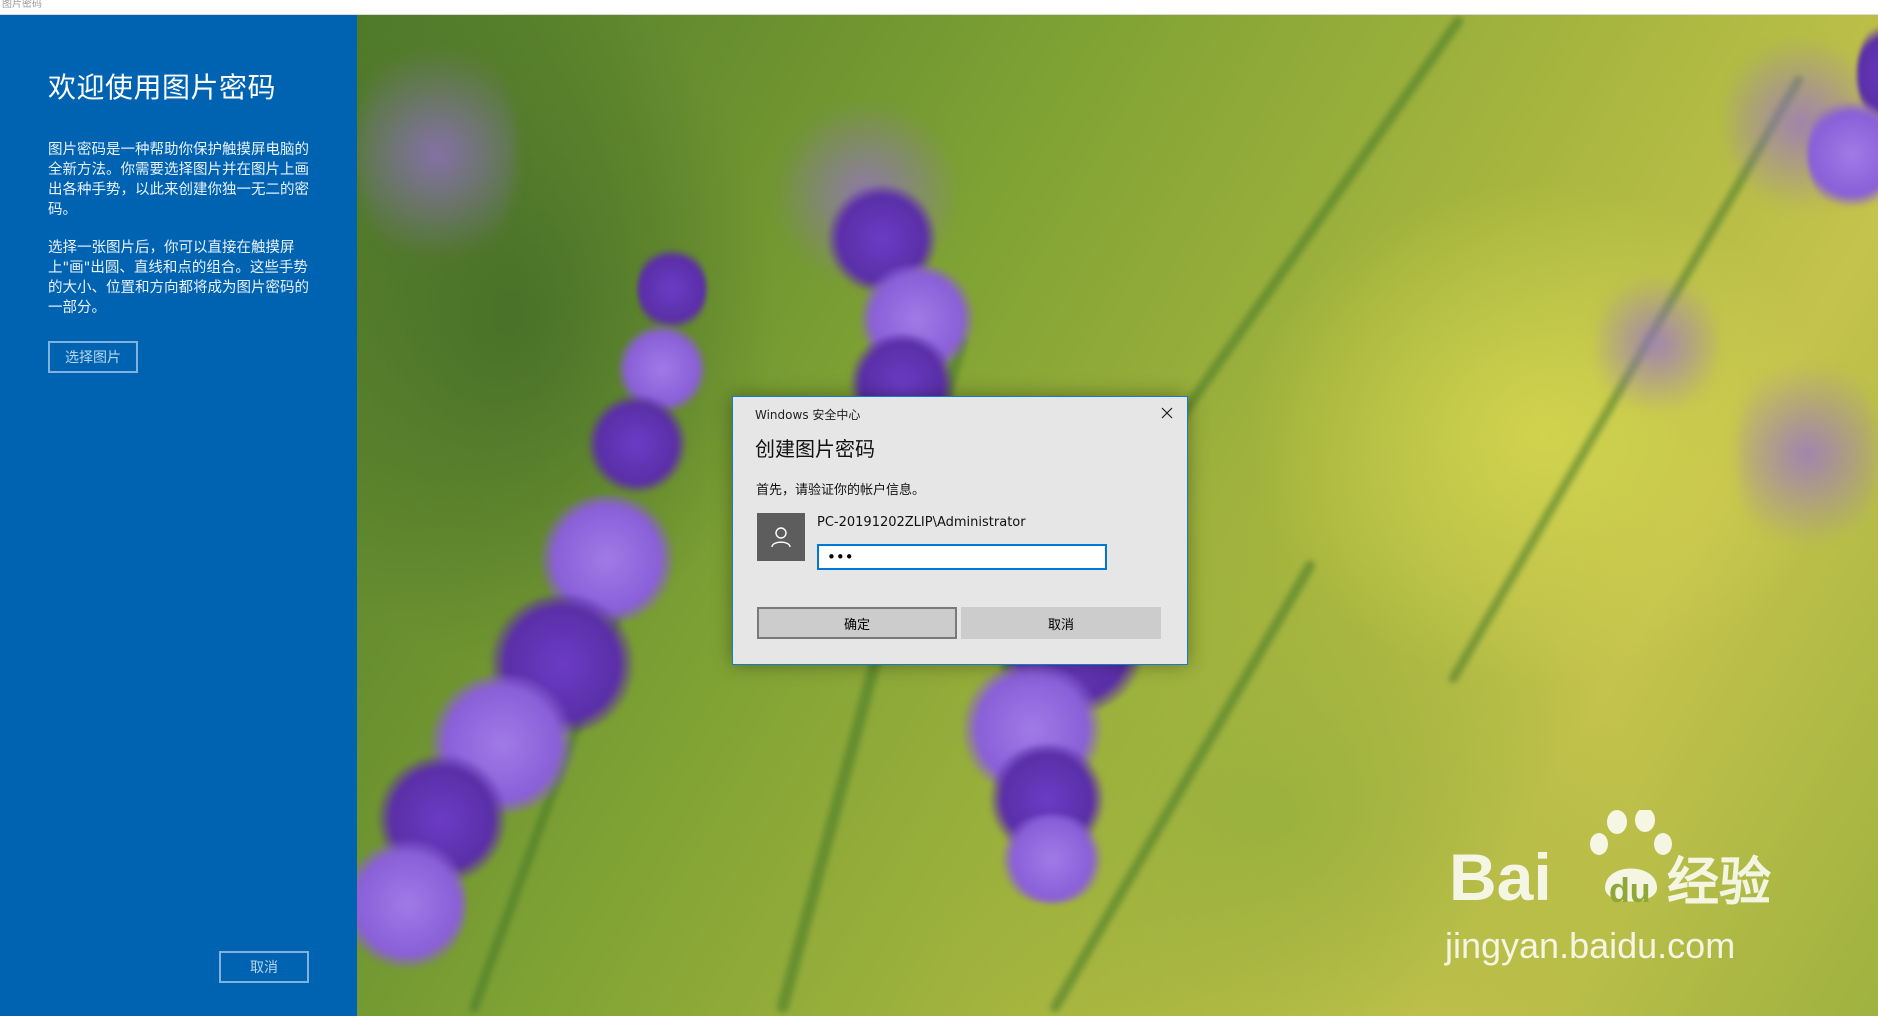 The image size is (1878, 1016). I want to click on dialog-caption: Windows 安全中心, so click(808, 415).